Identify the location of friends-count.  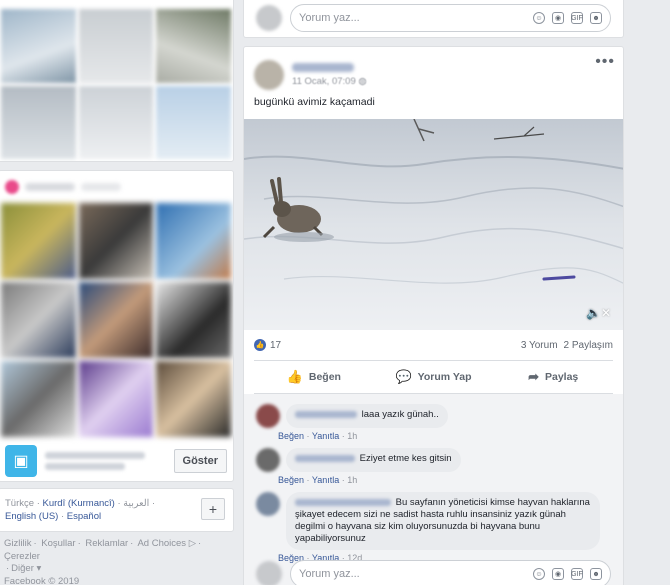
(101, 187).